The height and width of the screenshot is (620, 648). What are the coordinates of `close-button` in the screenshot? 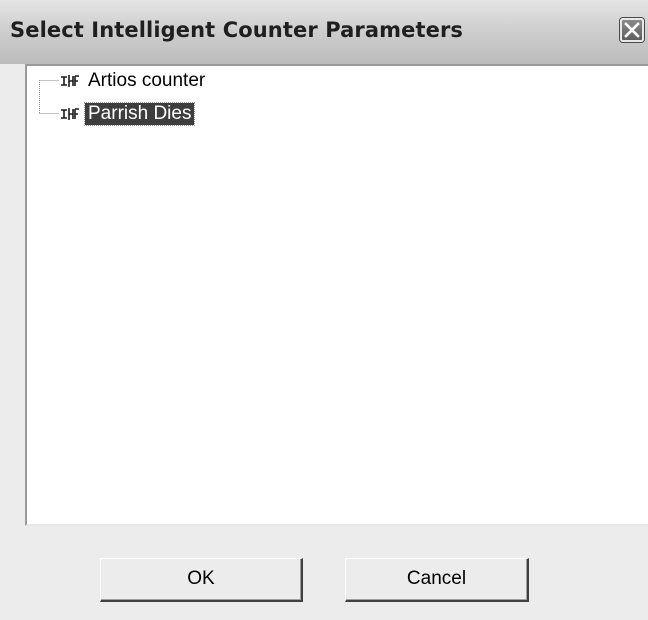 It's located at (632, 30).